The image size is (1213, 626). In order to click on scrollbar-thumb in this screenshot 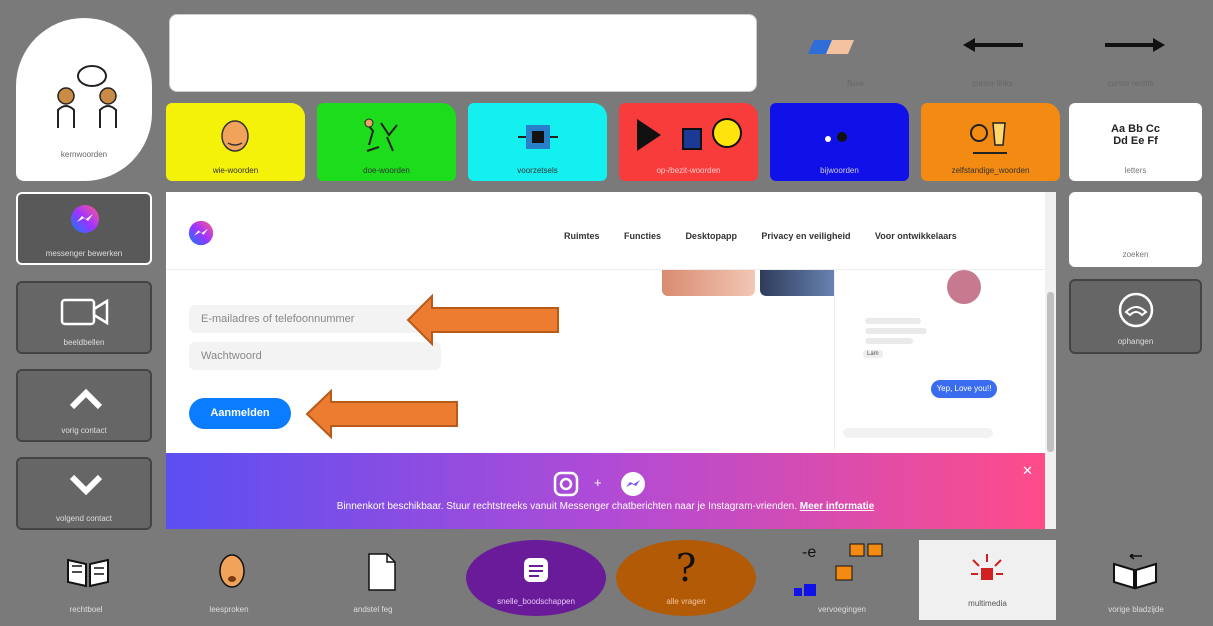, I will do `click(1050, 372)`.